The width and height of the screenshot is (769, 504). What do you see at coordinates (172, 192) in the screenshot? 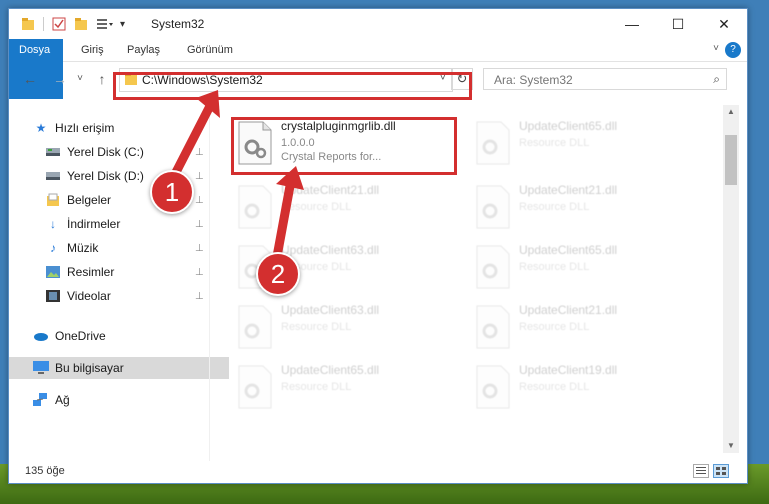
I see `step-1-badge: 1` at bounding box center [172, 192].